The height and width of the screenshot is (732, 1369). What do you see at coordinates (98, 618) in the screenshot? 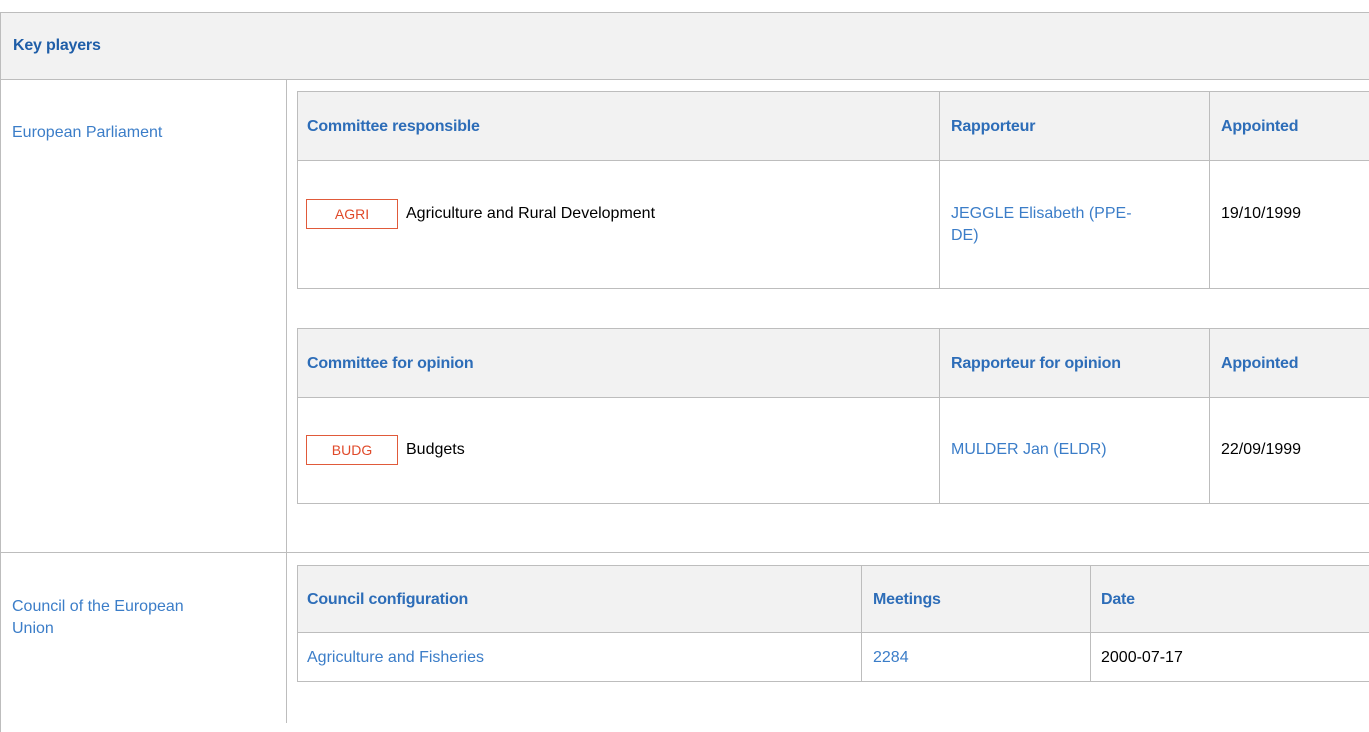
I see `council-link: Council of the European Union` at bounding box center [98, 618].